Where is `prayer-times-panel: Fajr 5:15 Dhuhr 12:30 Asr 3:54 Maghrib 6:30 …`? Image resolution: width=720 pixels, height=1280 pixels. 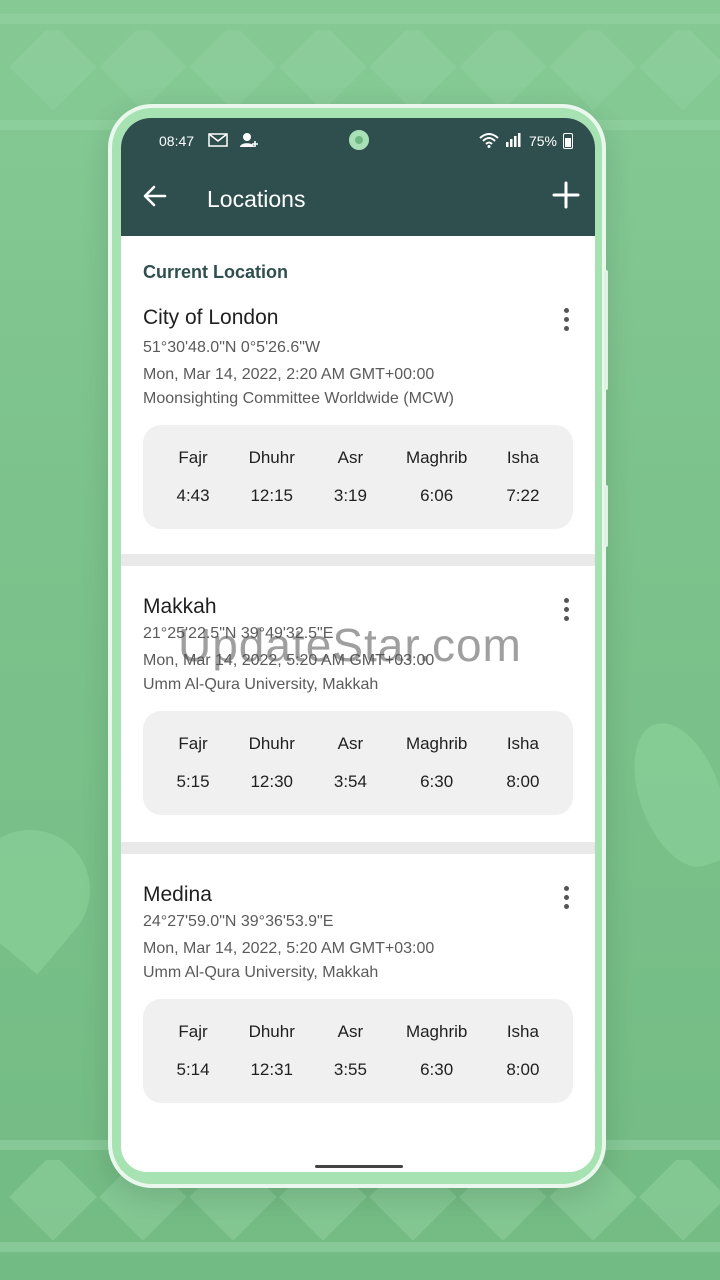 prayer-times-panel: Fajr 5:15 Dhuhr 12:30 Asr 3:54 Maghrib 6:30 … is located at coordinates (358, 763).